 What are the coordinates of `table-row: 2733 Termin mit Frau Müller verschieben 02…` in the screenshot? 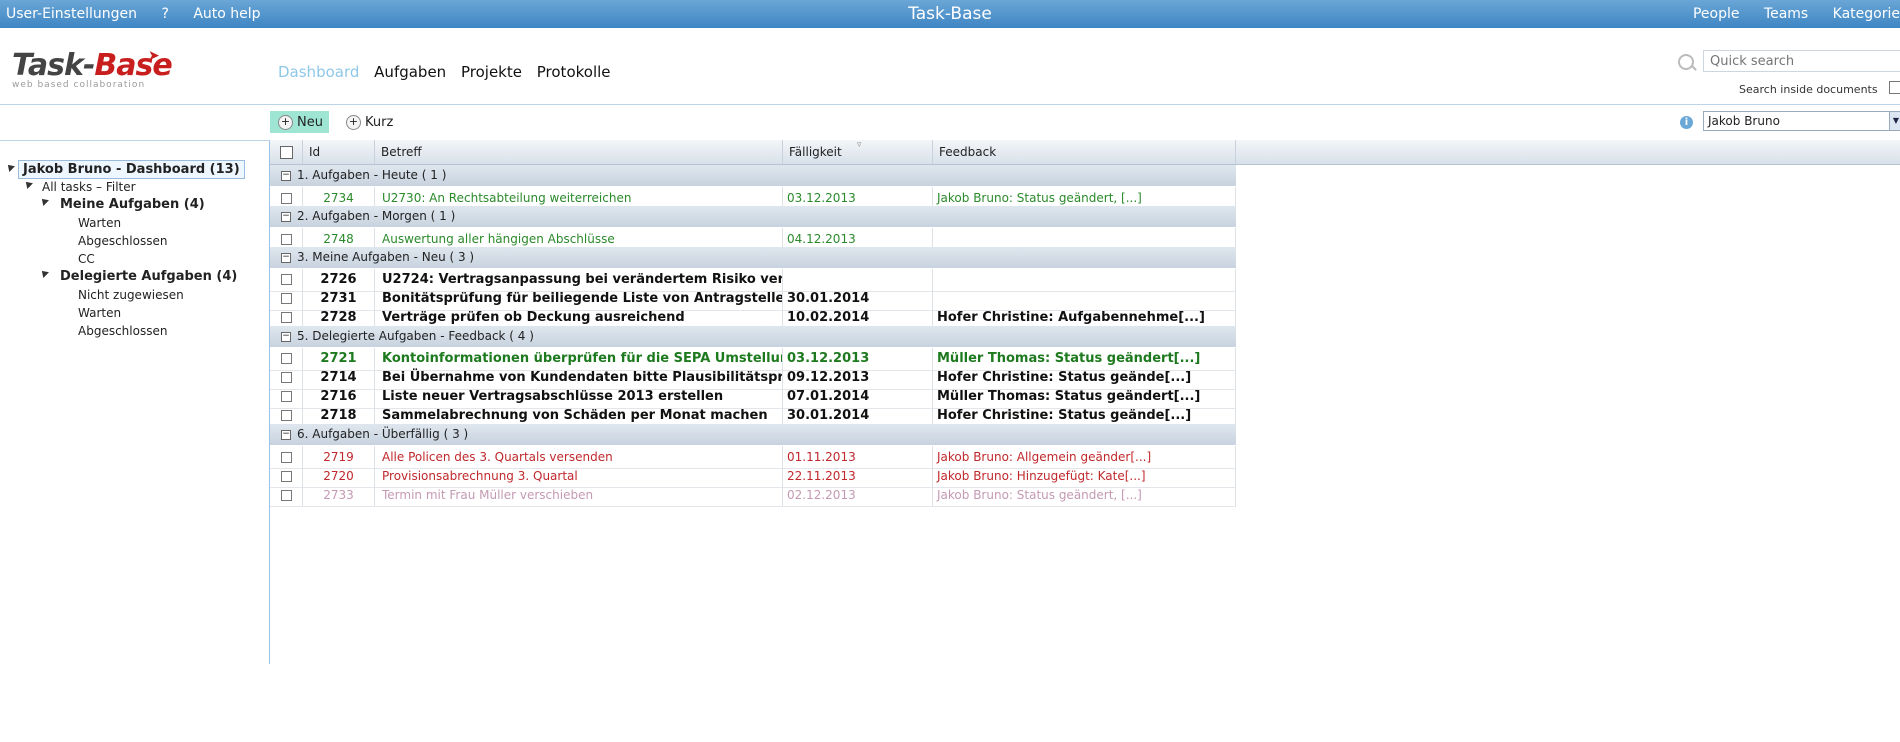 It's located at (753, 495).